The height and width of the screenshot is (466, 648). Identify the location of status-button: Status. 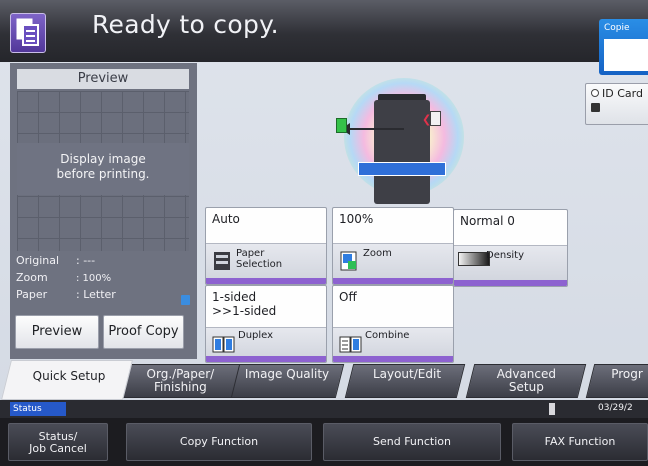
(38, 409).